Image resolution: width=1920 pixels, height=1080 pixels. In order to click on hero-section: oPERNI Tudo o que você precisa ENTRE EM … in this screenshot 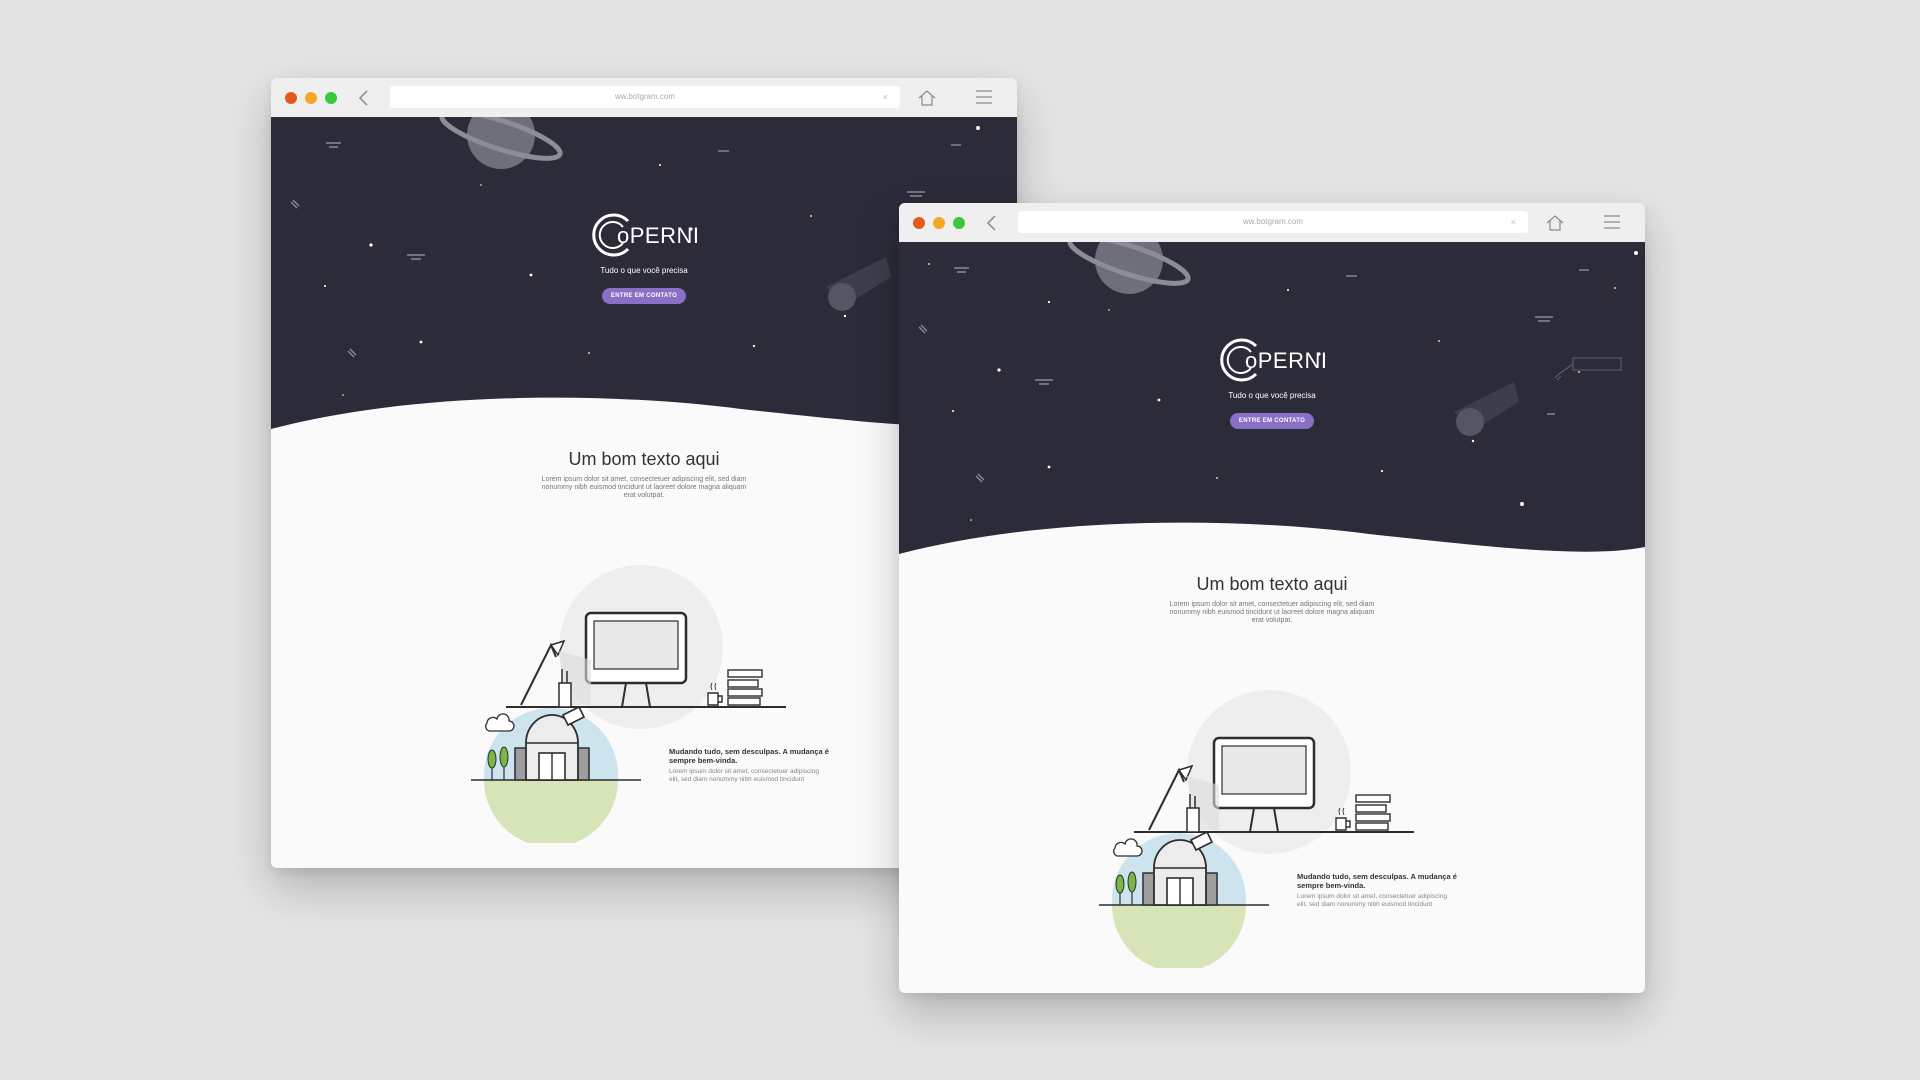, I will do `click(1272, 412)`.